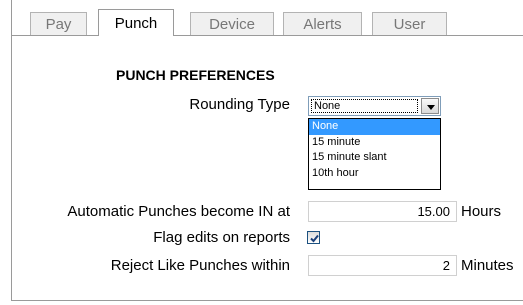 The image size is (523, 305). I want to click on rounding-type-dropdown: None 15 minute 15 minute slant 10th hour, so click(374, 154).